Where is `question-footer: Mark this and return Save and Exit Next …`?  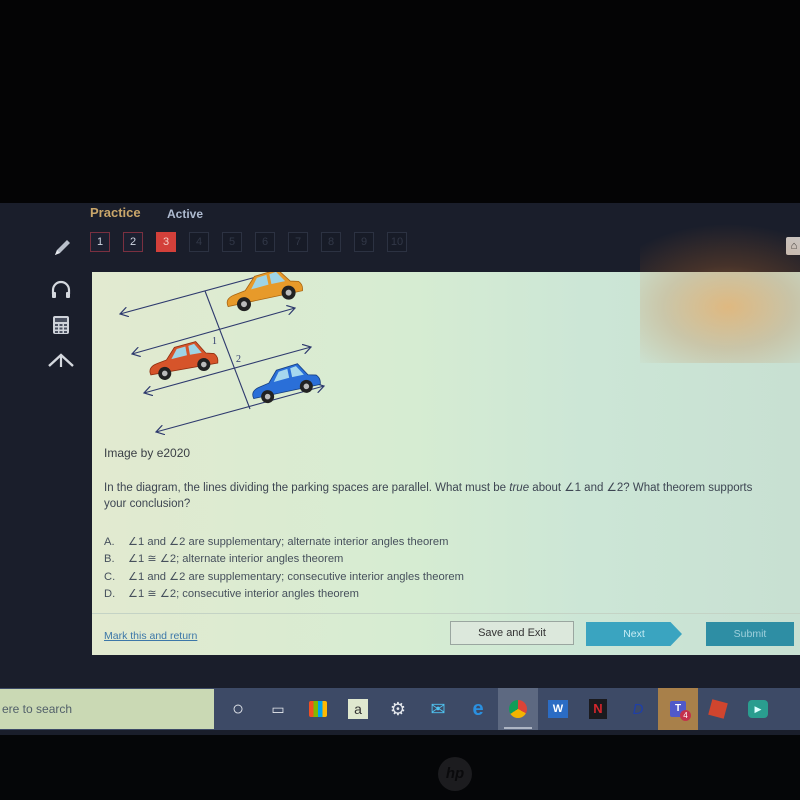 question-footer: Mark this and return Save and Exit Next … is located at coordinates (446, 634).